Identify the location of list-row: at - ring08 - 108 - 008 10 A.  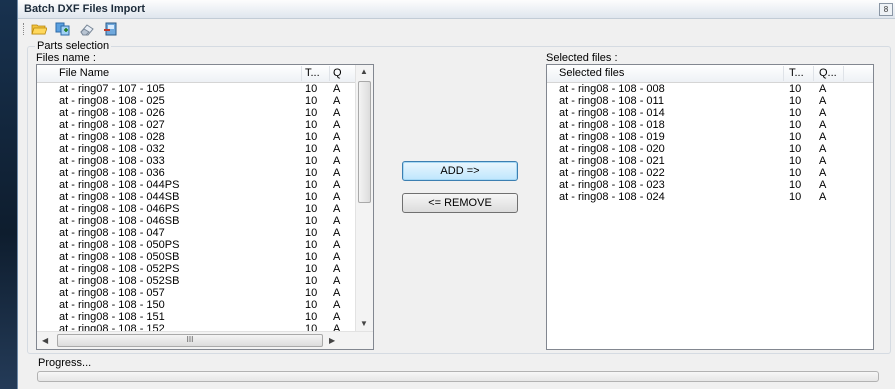
(710, 89).